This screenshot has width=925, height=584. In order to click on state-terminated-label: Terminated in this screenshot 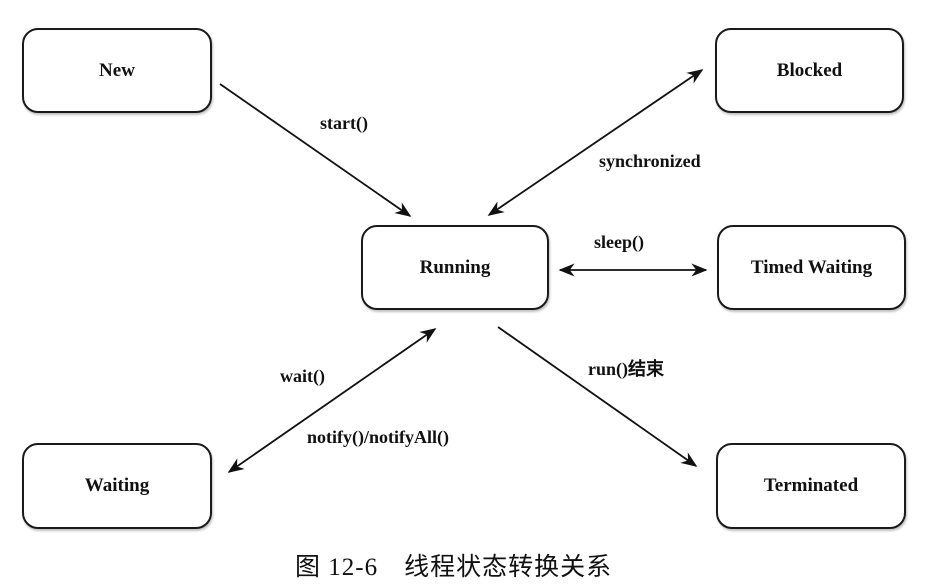, I will do `click(811, 485)`.